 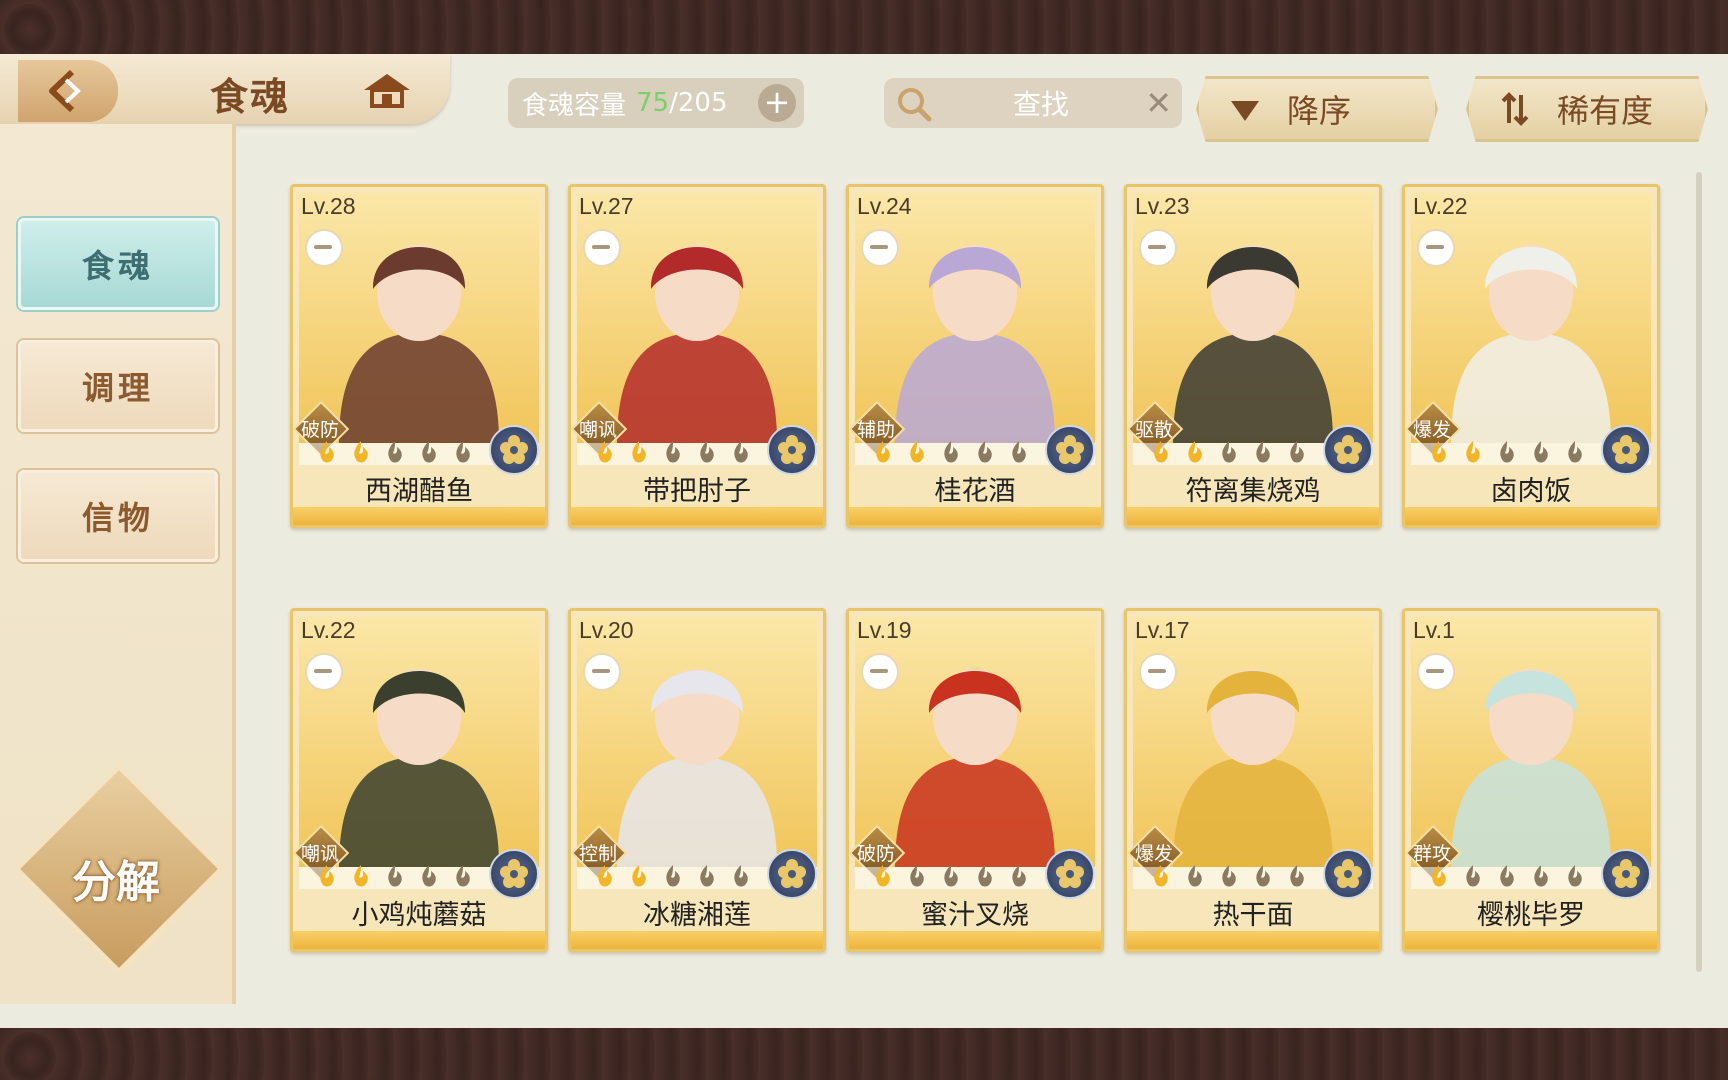 What do you see at coordinates (1605, 111) in the screenshot?
I see `sort-by-label: 稀有度` at bounding box center [1605, 111].